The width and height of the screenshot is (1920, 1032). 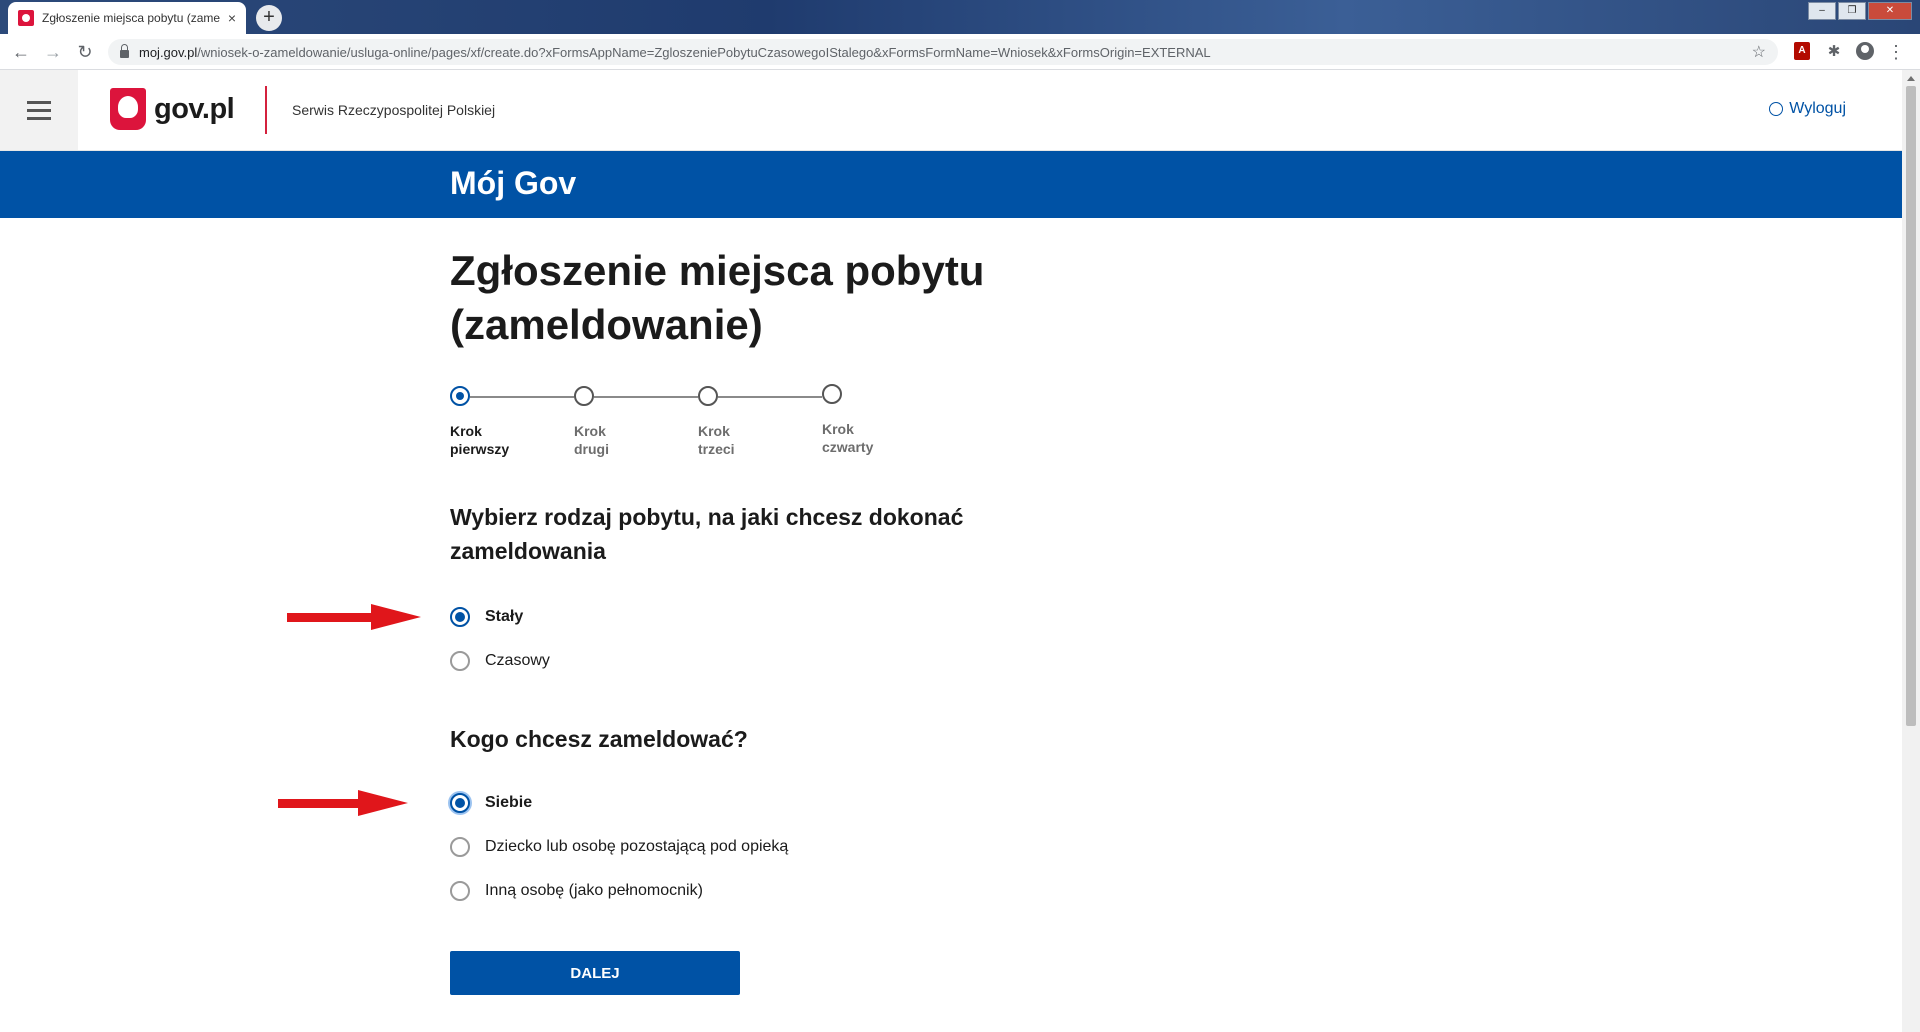 What do you see at coordinates (594, 890) in the screenshot?
I see `radio-inna-osoba-label: Inną osobę (jako pełnomocnik)` at bounding box center [594, 890].